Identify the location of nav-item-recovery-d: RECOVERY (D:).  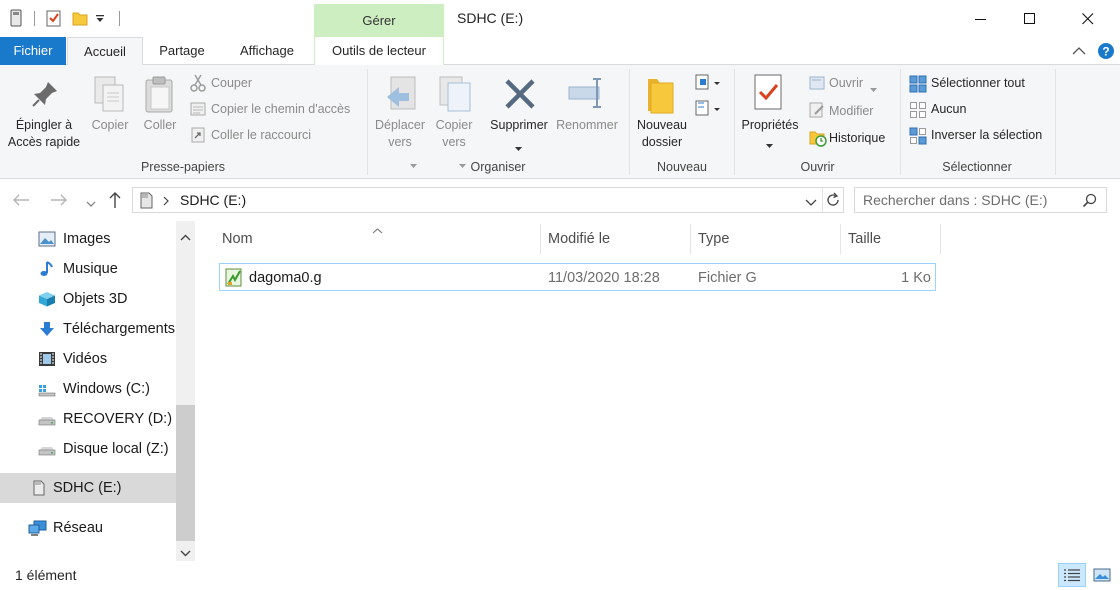
(88, 419).